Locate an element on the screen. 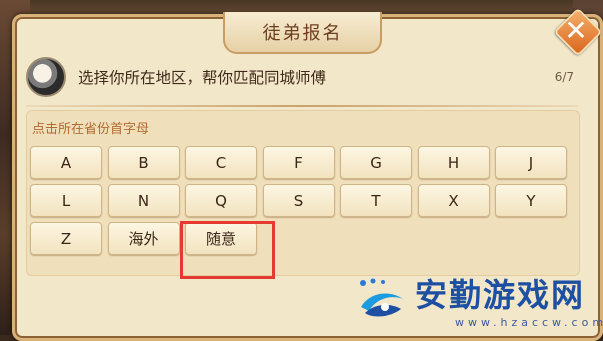 The width and height of the screenshot is (603, 341). province-prompt: 点击所在省份首字母 is located at coordinates (91, 129).